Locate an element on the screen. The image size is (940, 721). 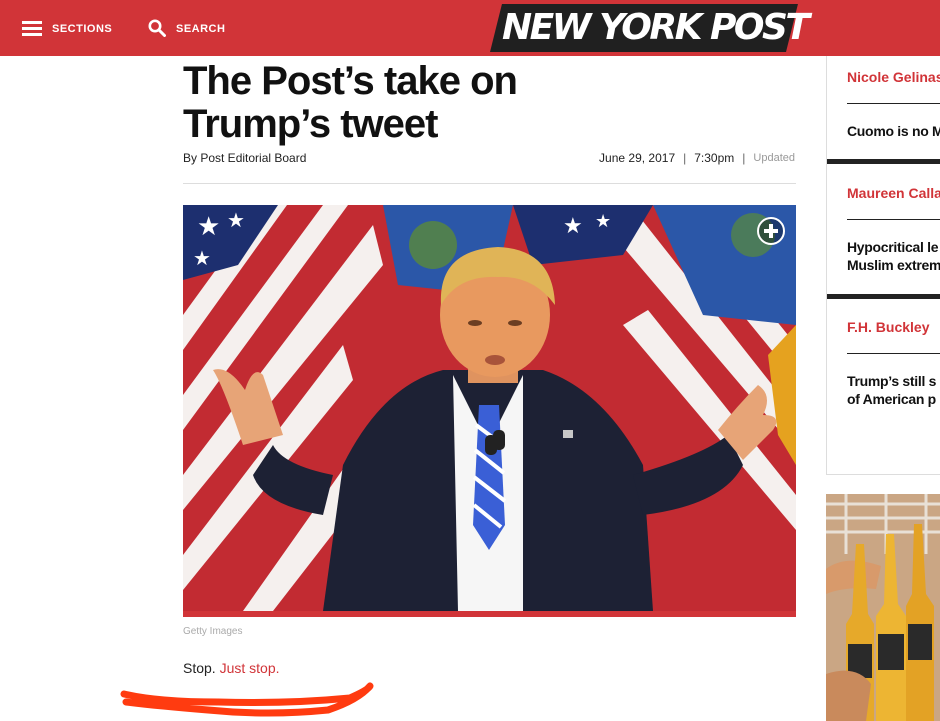
sidebar-ad-photo is located at coordinates (883, 607).